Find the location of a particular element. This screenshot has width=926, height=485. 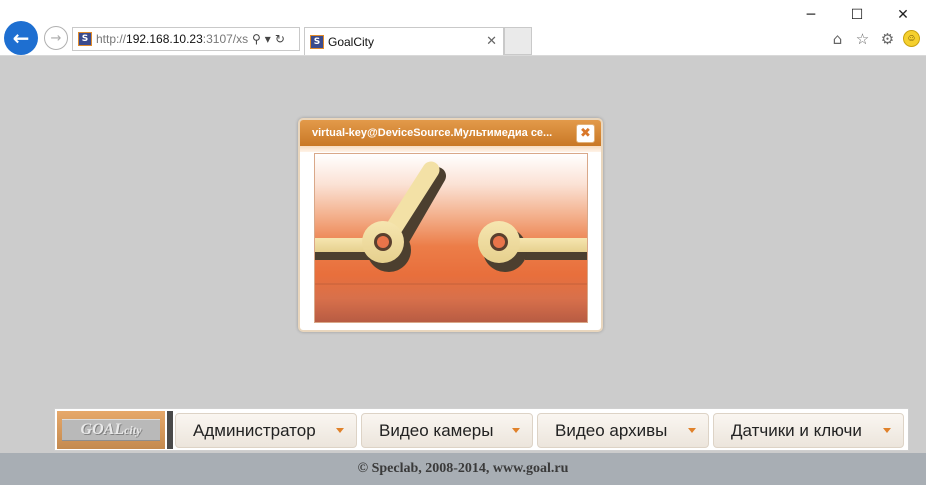

window-controls: ─ ☐ ✕ is located at coordinates (857, 15).